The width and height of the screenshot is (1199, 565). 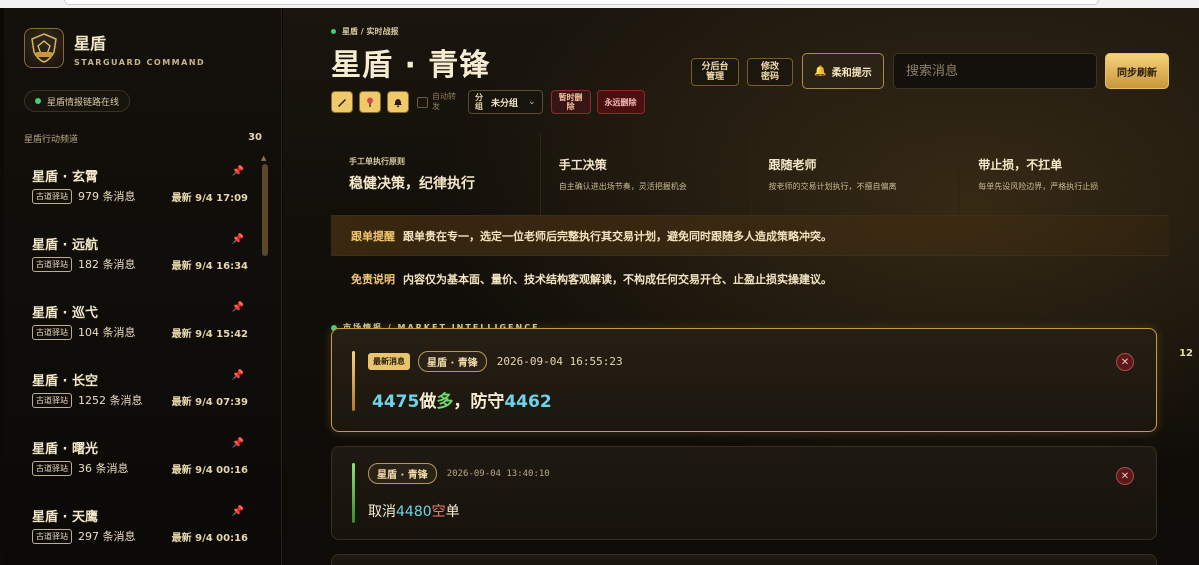 I want to click on location-pin-icon, so click(x=370, y=102).